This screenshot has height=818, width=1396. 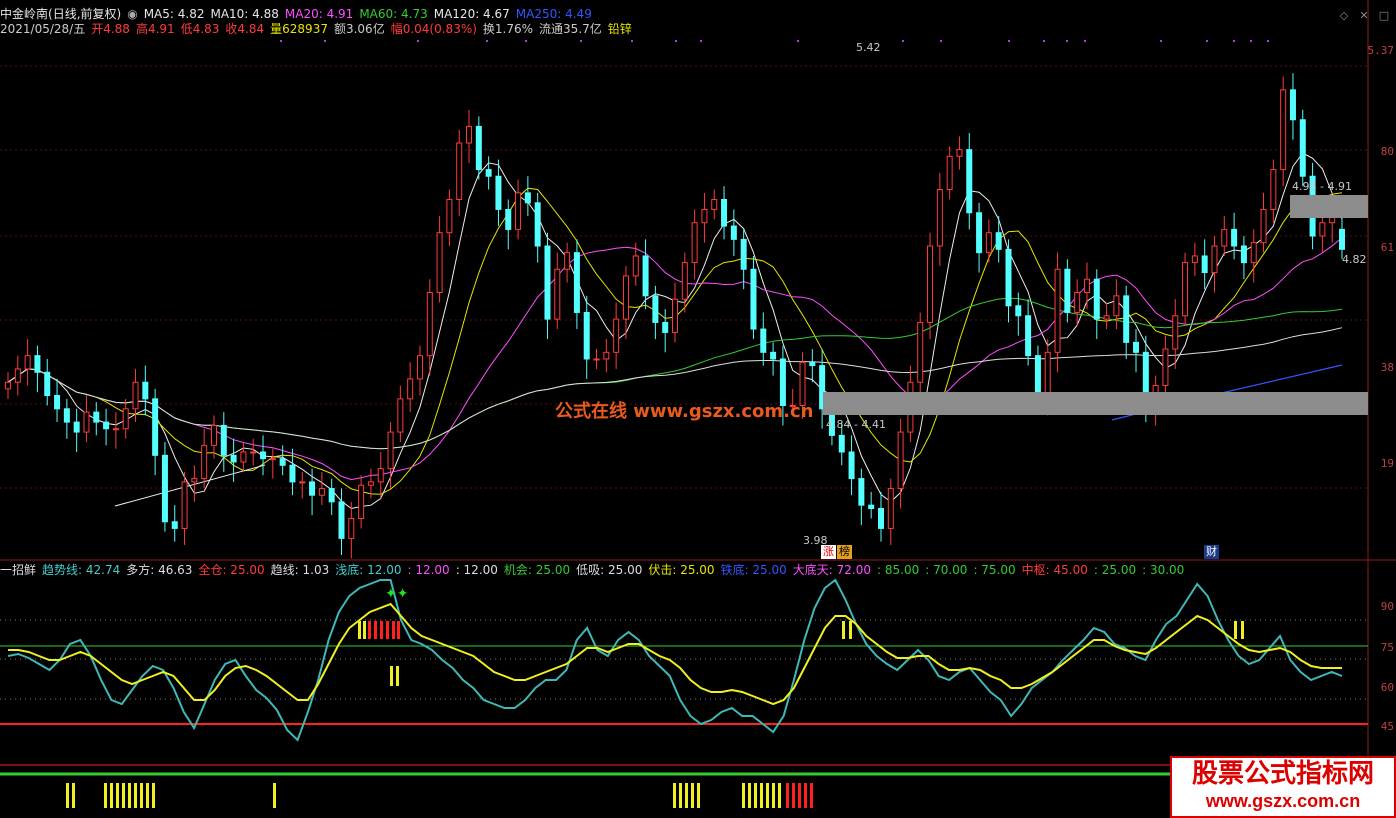 What do you see at coordinates (471, 14) in the screenshot?
I see `ma-value-4: MA120: 4.67` at bounding box center [471, 14].